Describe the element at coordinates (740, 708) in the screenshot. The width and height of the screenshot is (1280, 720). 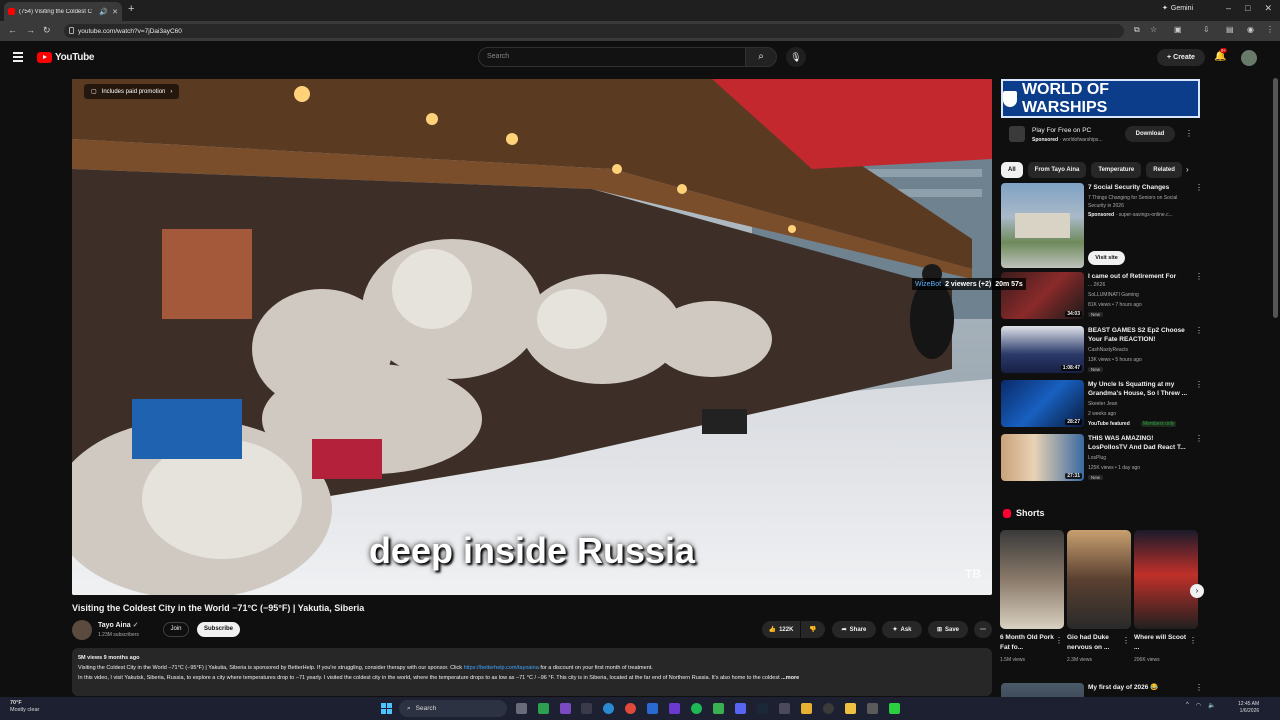
I see `discord-icon` at that location.